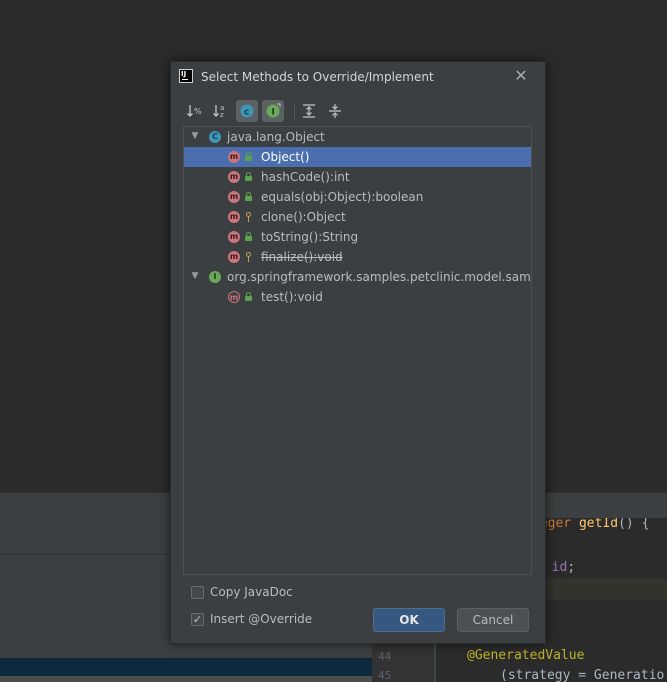 This screenshot has height=682, width=667. Describe the element at coordinates (294, 111) in the screenshot. I see `toolbar-separator` at that location.